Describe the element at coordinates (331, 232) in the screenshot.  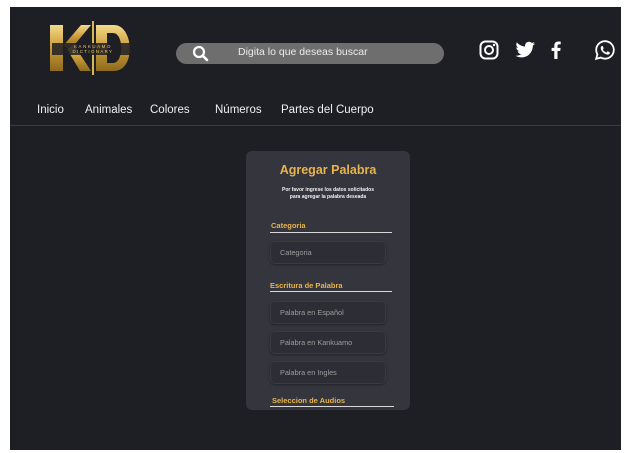
I see `category-underline` at that location.